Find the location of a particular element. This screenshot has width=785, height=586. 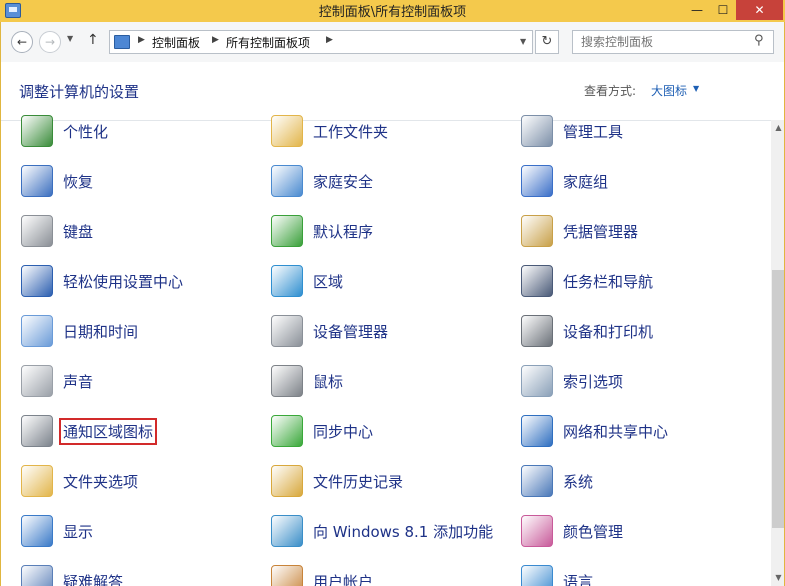

control-panel-item: 语言 is located at coordinates (641, 573).